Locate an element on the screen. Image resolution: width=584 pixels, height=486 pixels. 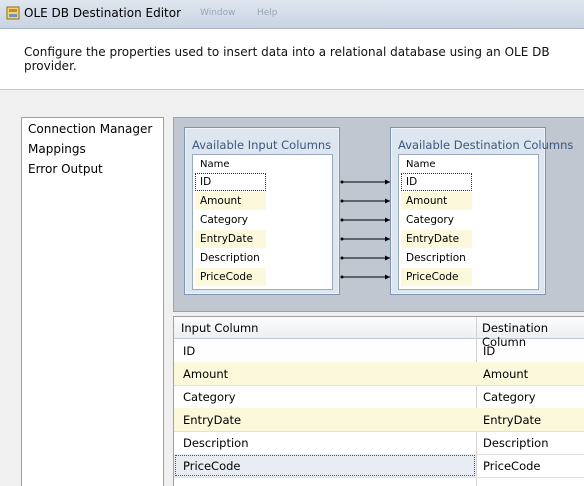
destination-cell: Description is located at coordinates (530, 442).